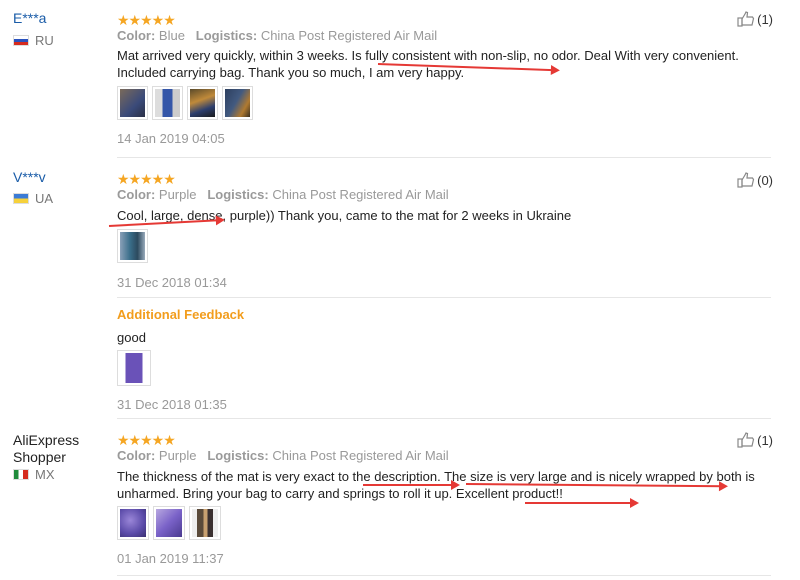  What do you see at coordinates (21, 40) in the screenshot?
I see `flag-ru-icon` at bounding box center [21, 40].